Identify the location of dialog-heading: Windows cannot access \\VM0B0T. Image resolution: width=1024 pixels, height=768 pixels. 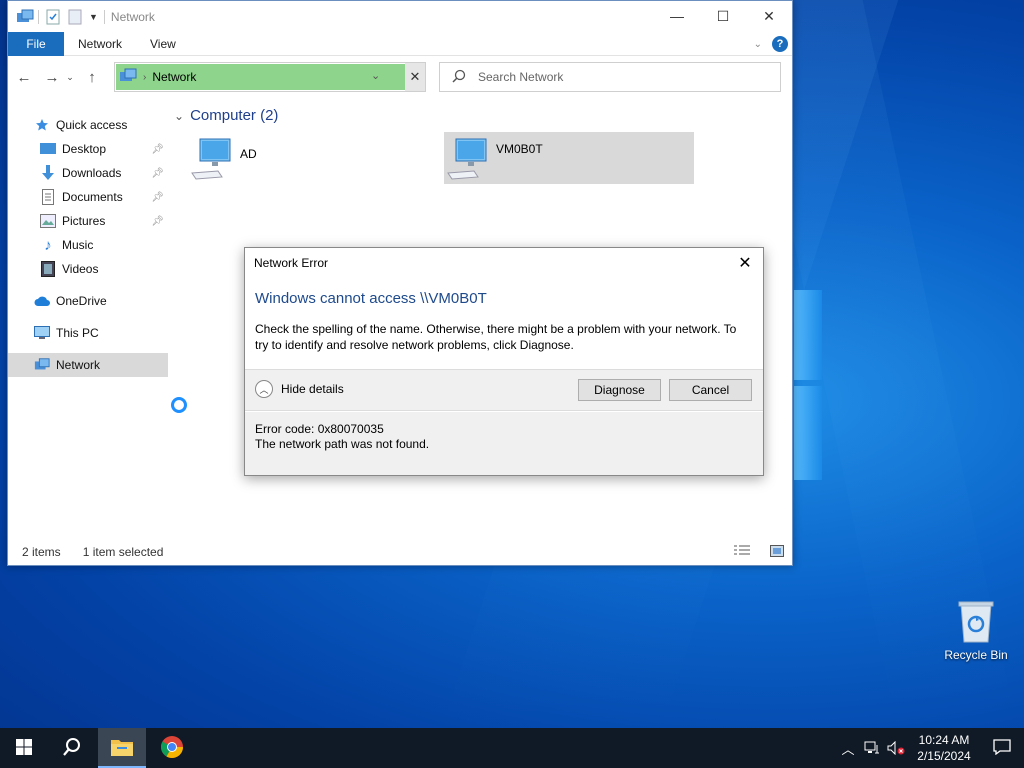
(371, 298).